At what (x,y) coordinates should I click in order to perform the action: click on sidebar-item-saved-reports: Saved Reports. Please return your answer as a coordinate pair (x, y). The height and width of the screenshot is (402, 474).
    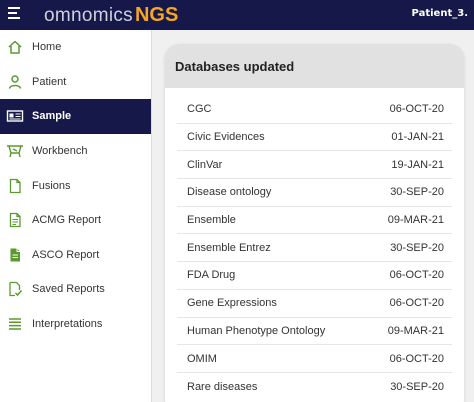
    Looking at the image, I should click on (75, 289).